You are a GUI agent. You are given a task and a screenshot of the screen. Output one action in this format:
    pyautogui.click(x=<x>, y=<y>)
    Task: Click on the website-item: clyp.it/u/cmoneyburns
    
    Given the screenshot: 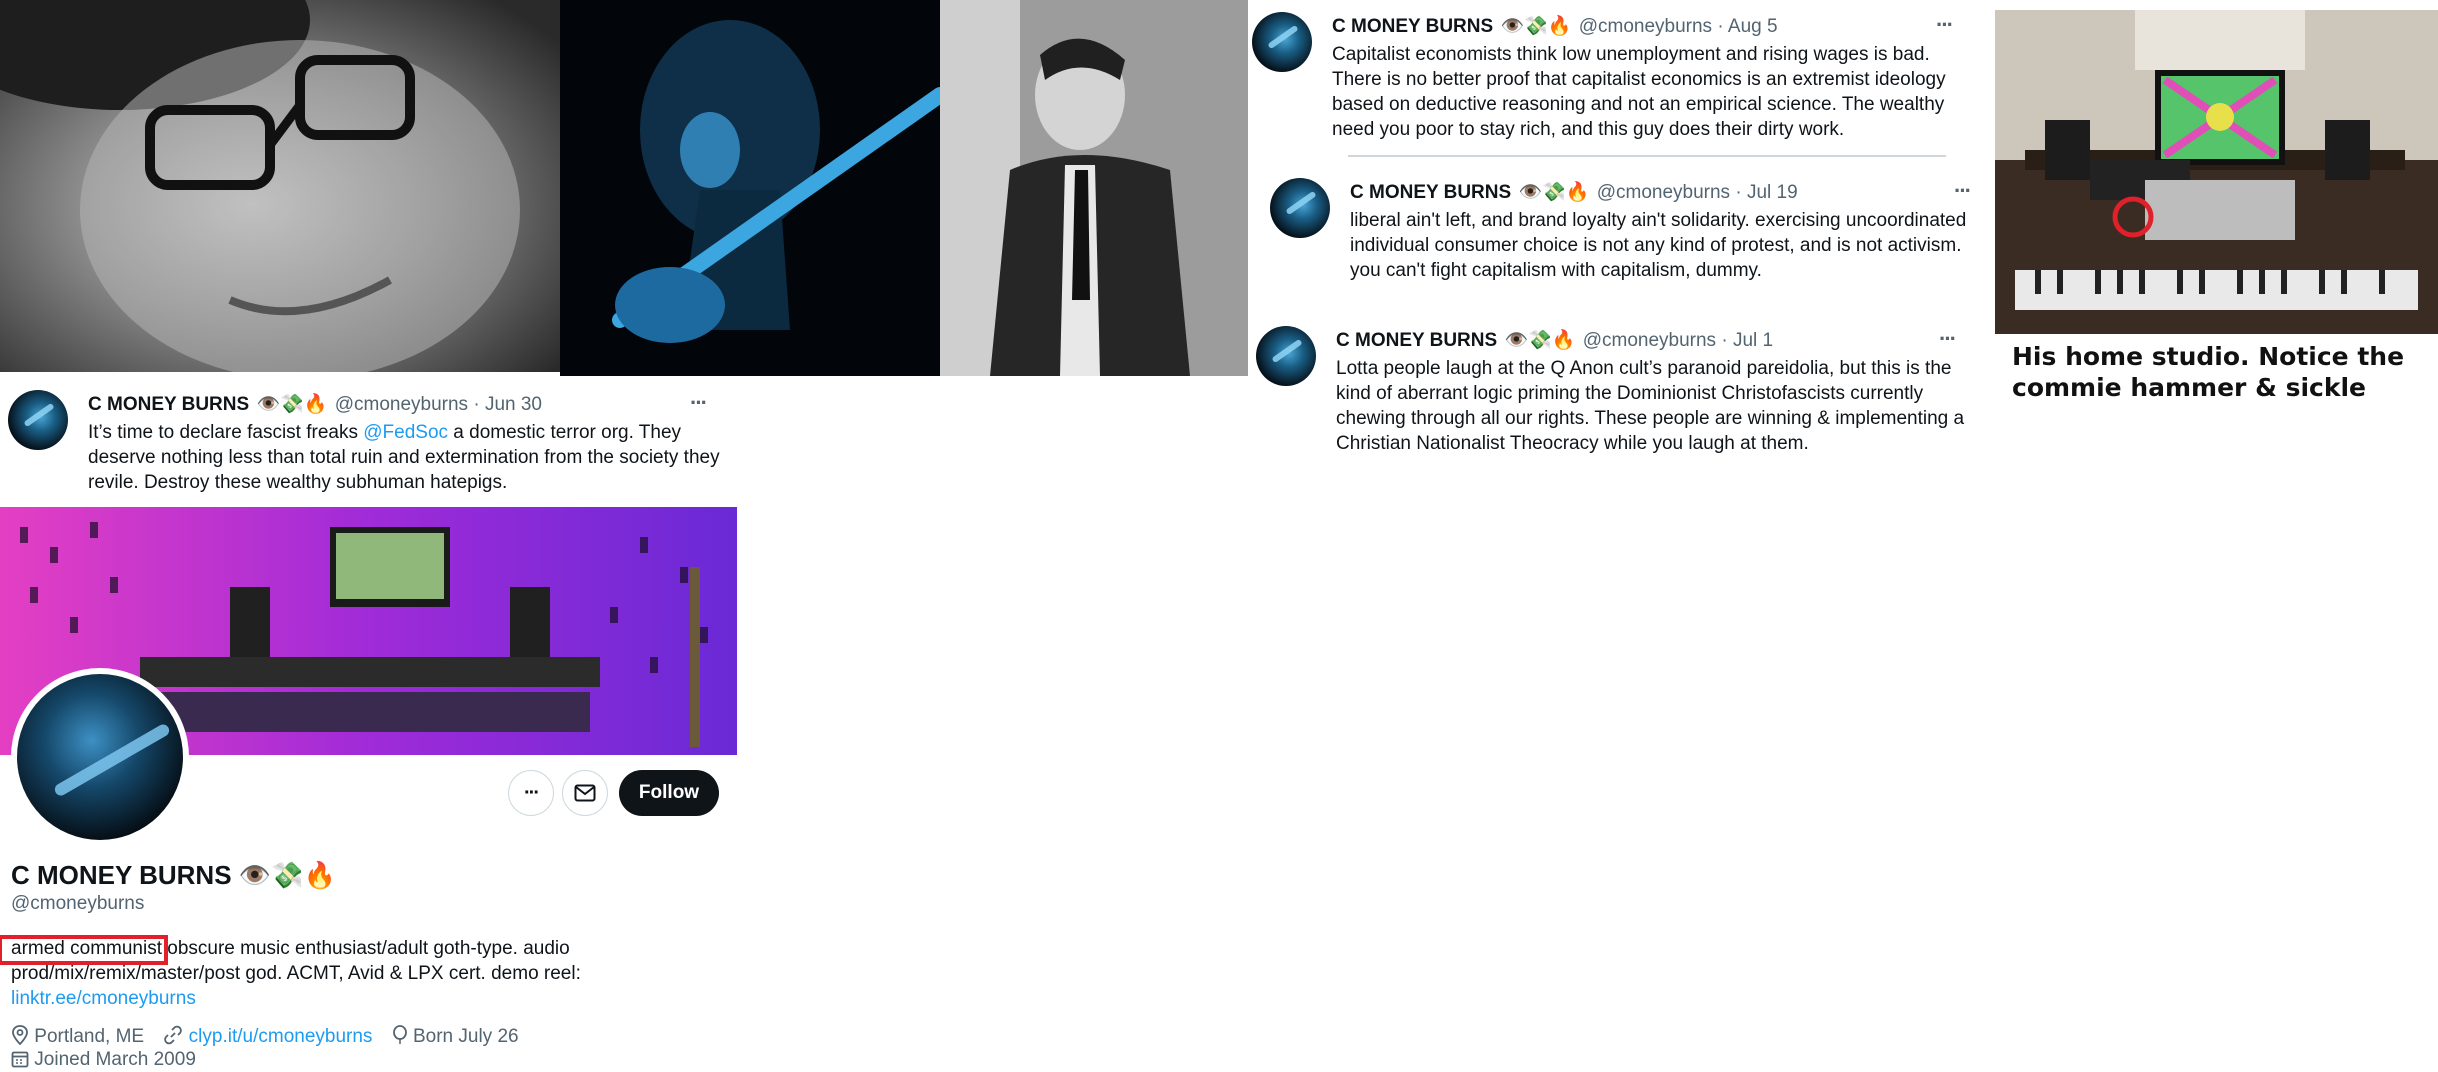 What is the action you would take?
    pyautogui.click(x=270, y=1036)
    